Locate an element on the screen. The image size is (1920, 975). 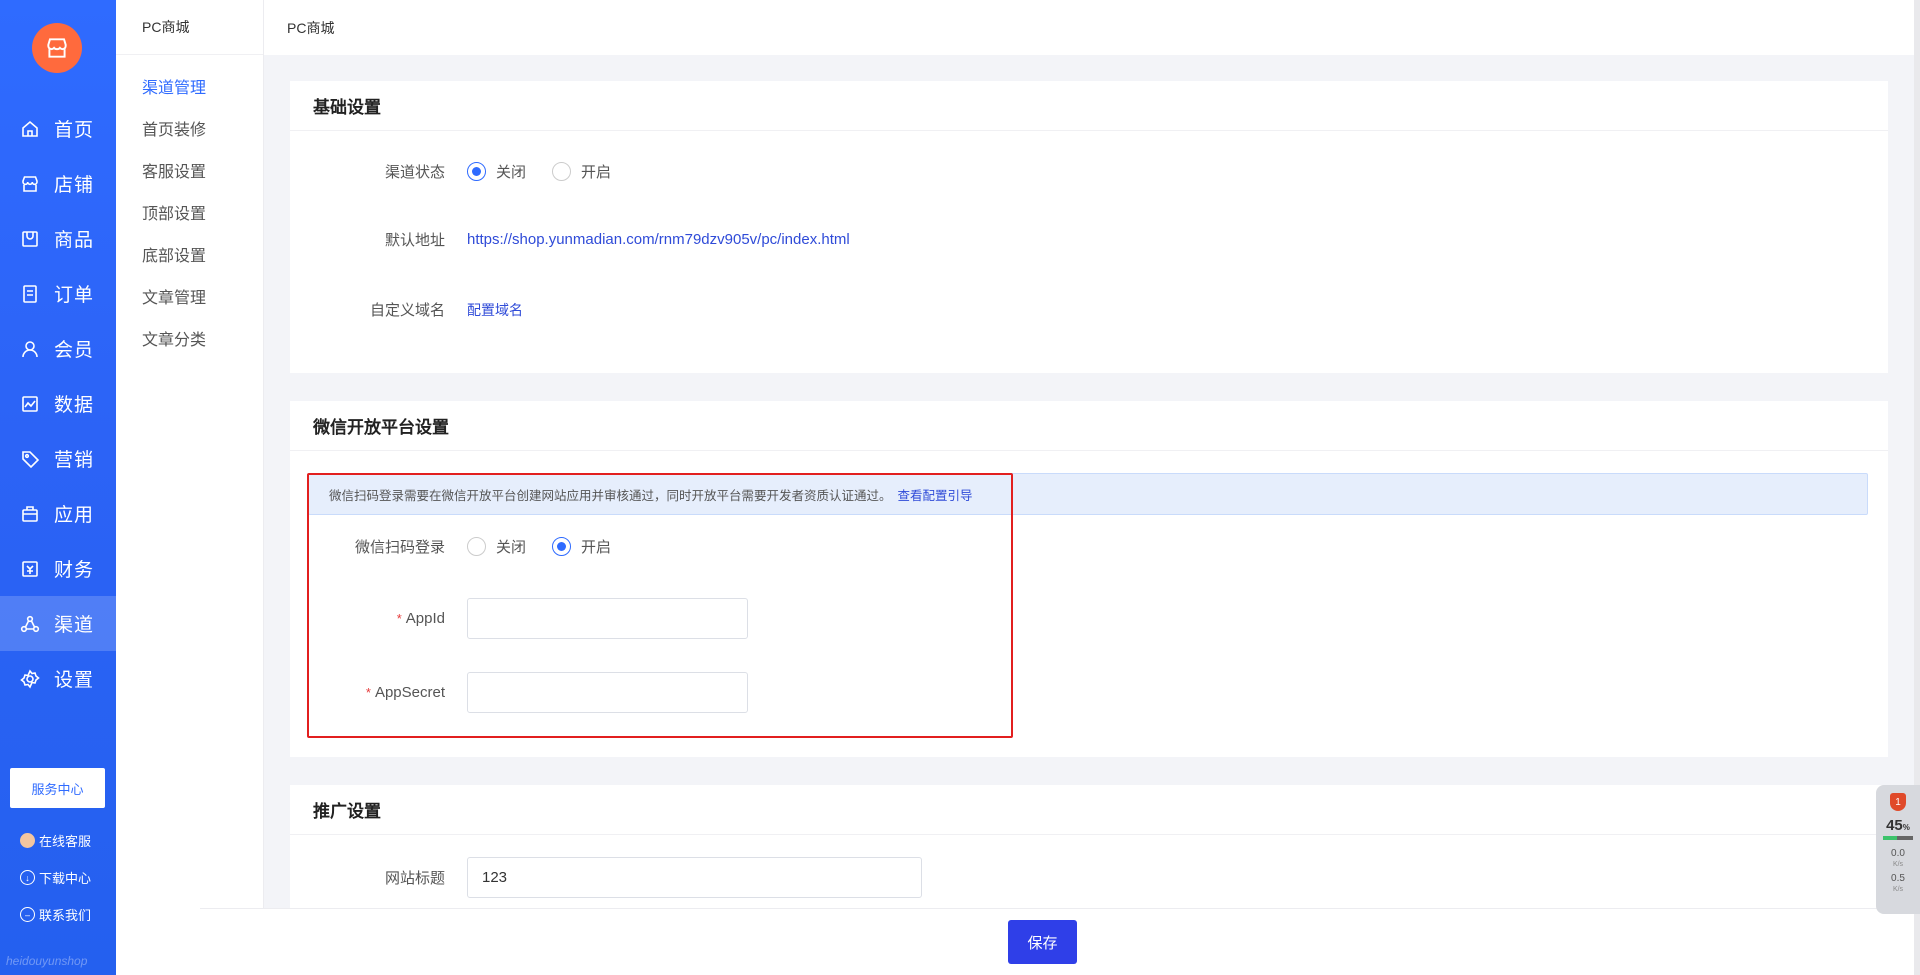
online-service-link: 在线客服 is located at coordinates (55, 840).